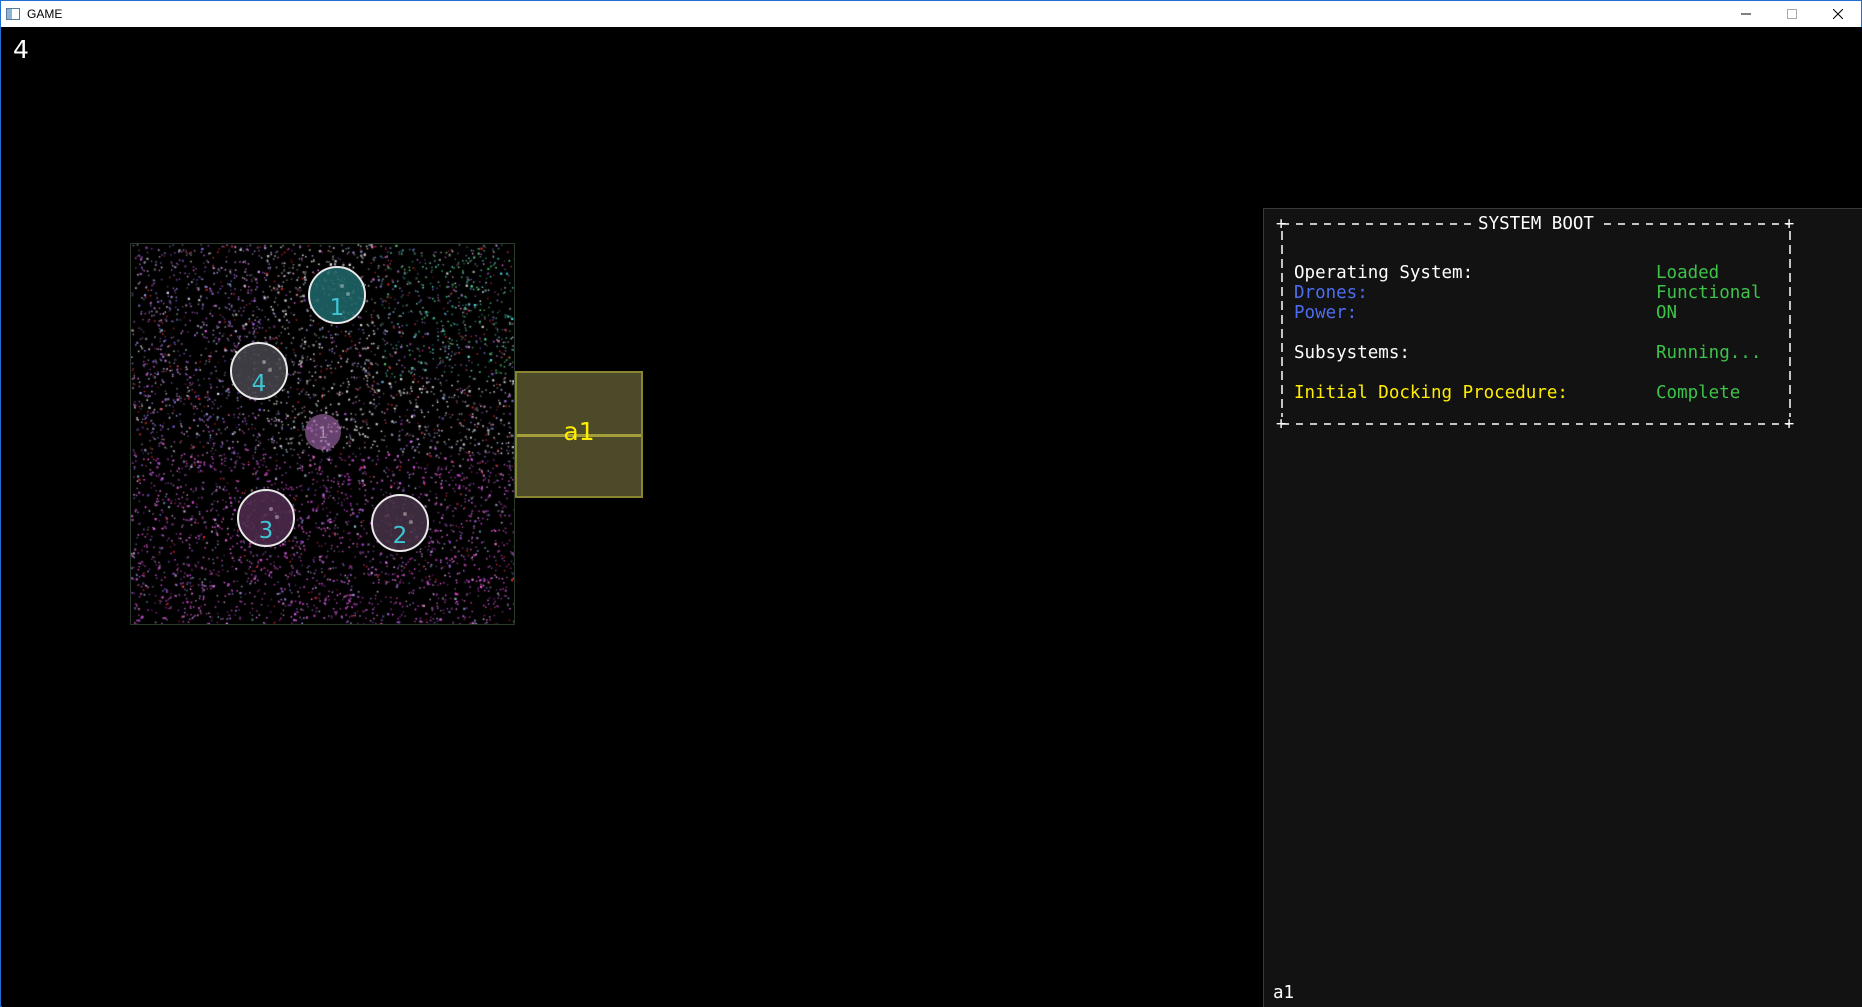 The height and width of the screenshot is (1007, 1862). What do you see at coordinates (931, 14) in the screenshot?
I see `title-bar: GAME` at bounding box center [931, 14].